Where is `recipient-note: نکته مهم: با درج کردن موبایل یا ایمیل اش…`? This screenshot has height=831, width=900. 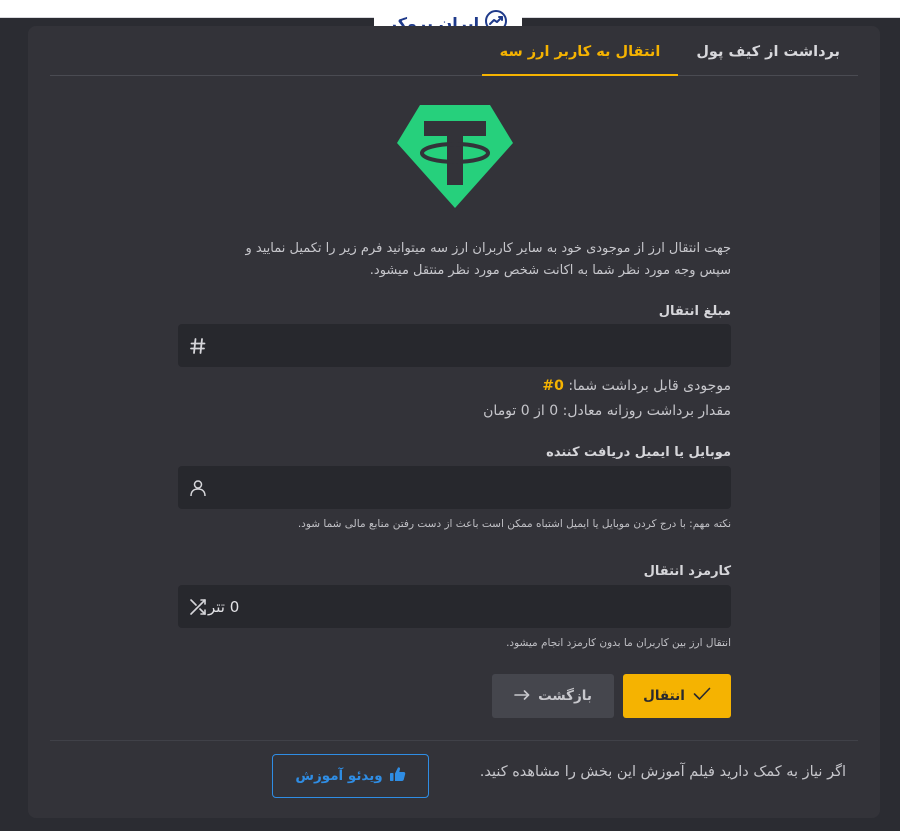
recipient-note: نکته مهم: با درج کردن موبایل یا ایمیل اش… is located at coordinates (514, 524).